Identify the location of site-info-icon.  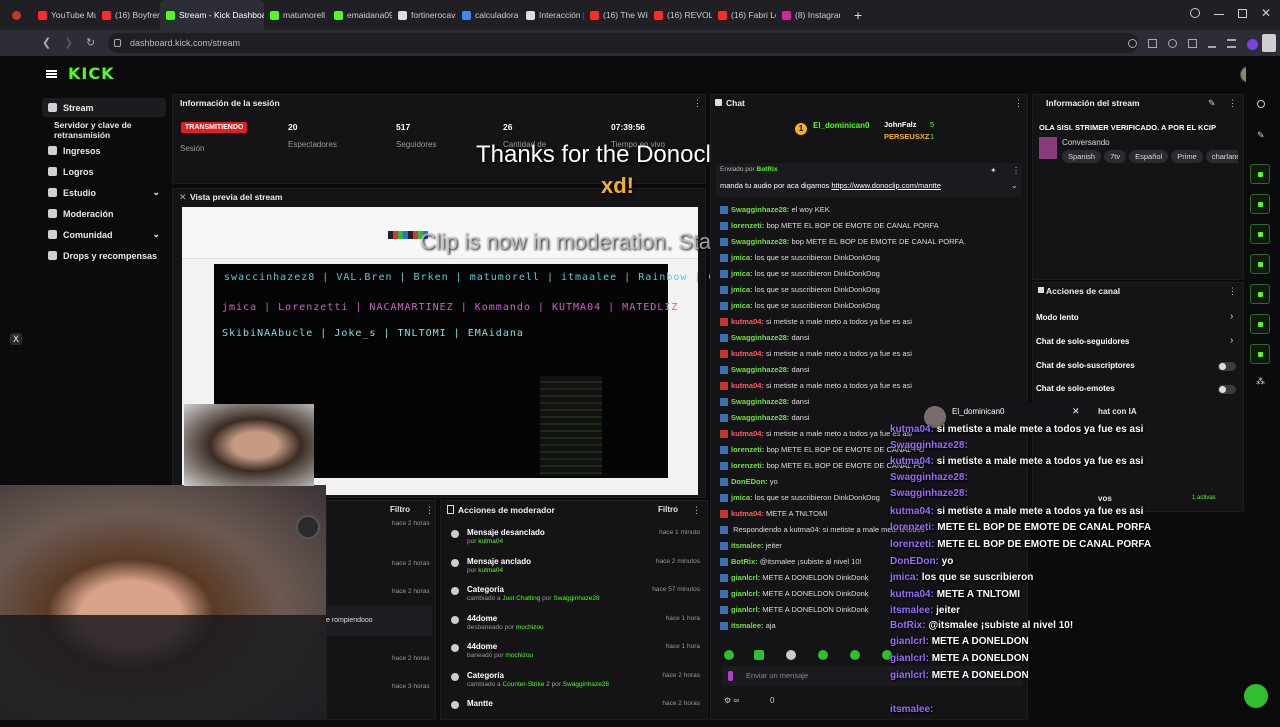
(117, 43).